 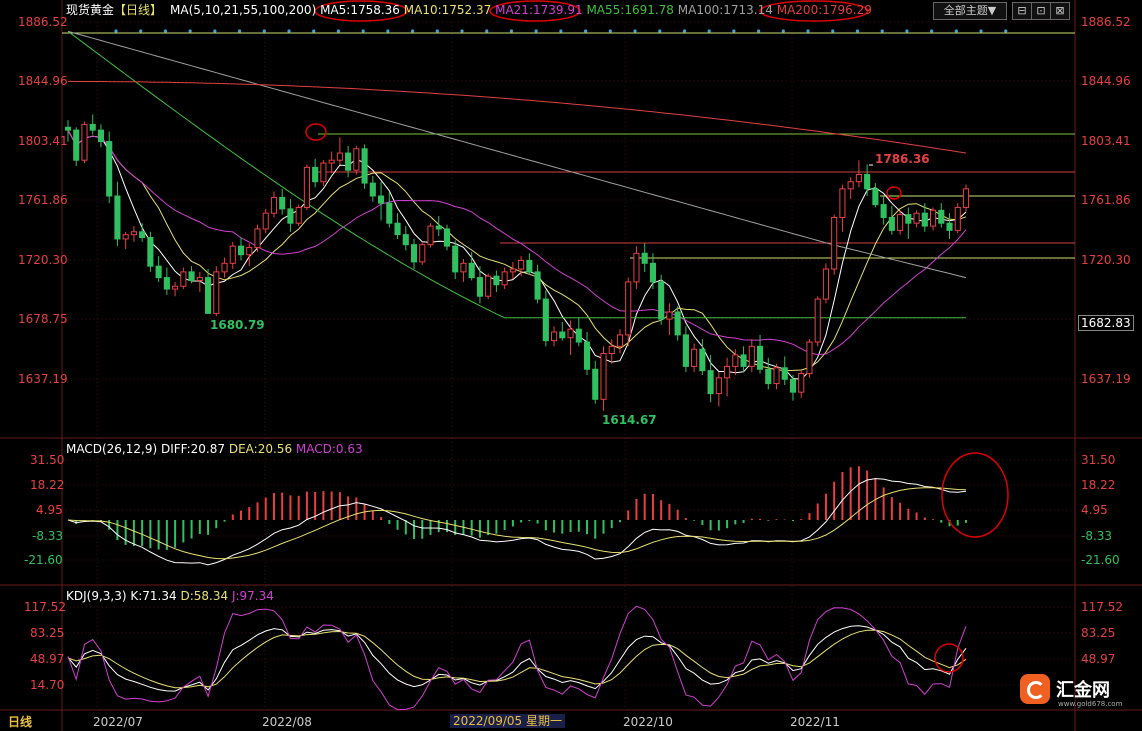 What do you see at coordinates (112, 449) in the screenshot?
I see `macd-params: MACD(26,12,9)` at bounding box center [112, 449].